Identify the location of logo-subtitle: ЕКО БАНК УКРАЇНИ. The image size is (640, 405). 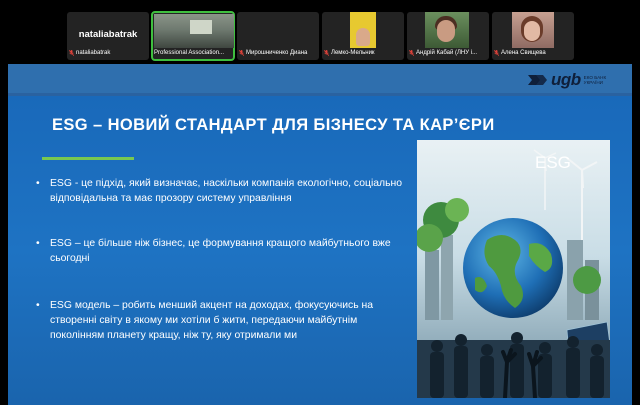
(595, 80).